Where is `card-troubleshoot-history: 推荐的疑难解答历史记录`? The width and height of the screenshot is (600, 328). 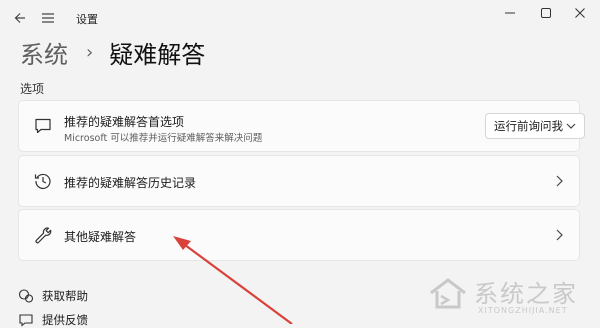 card-troubleshoot-history: 推荐的疑难解答历史记录 is located at coordinates (299, 181).